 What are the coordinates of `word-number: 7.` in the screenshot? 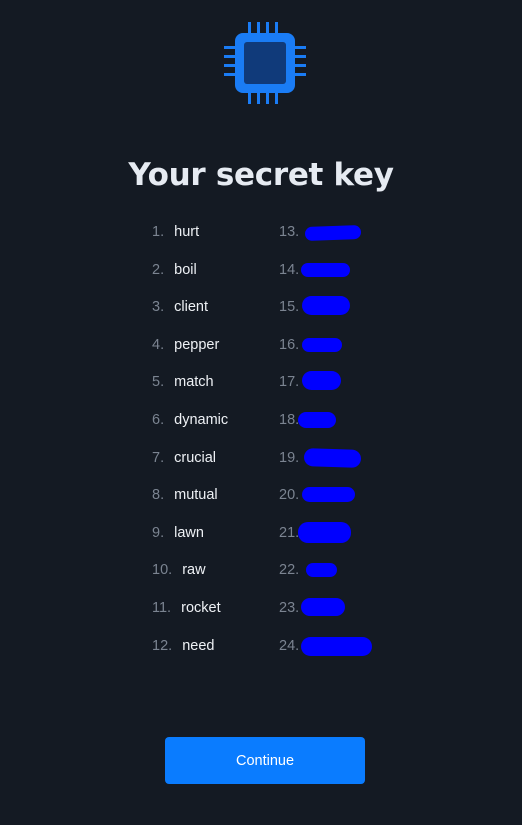 It's located at (158, 458).